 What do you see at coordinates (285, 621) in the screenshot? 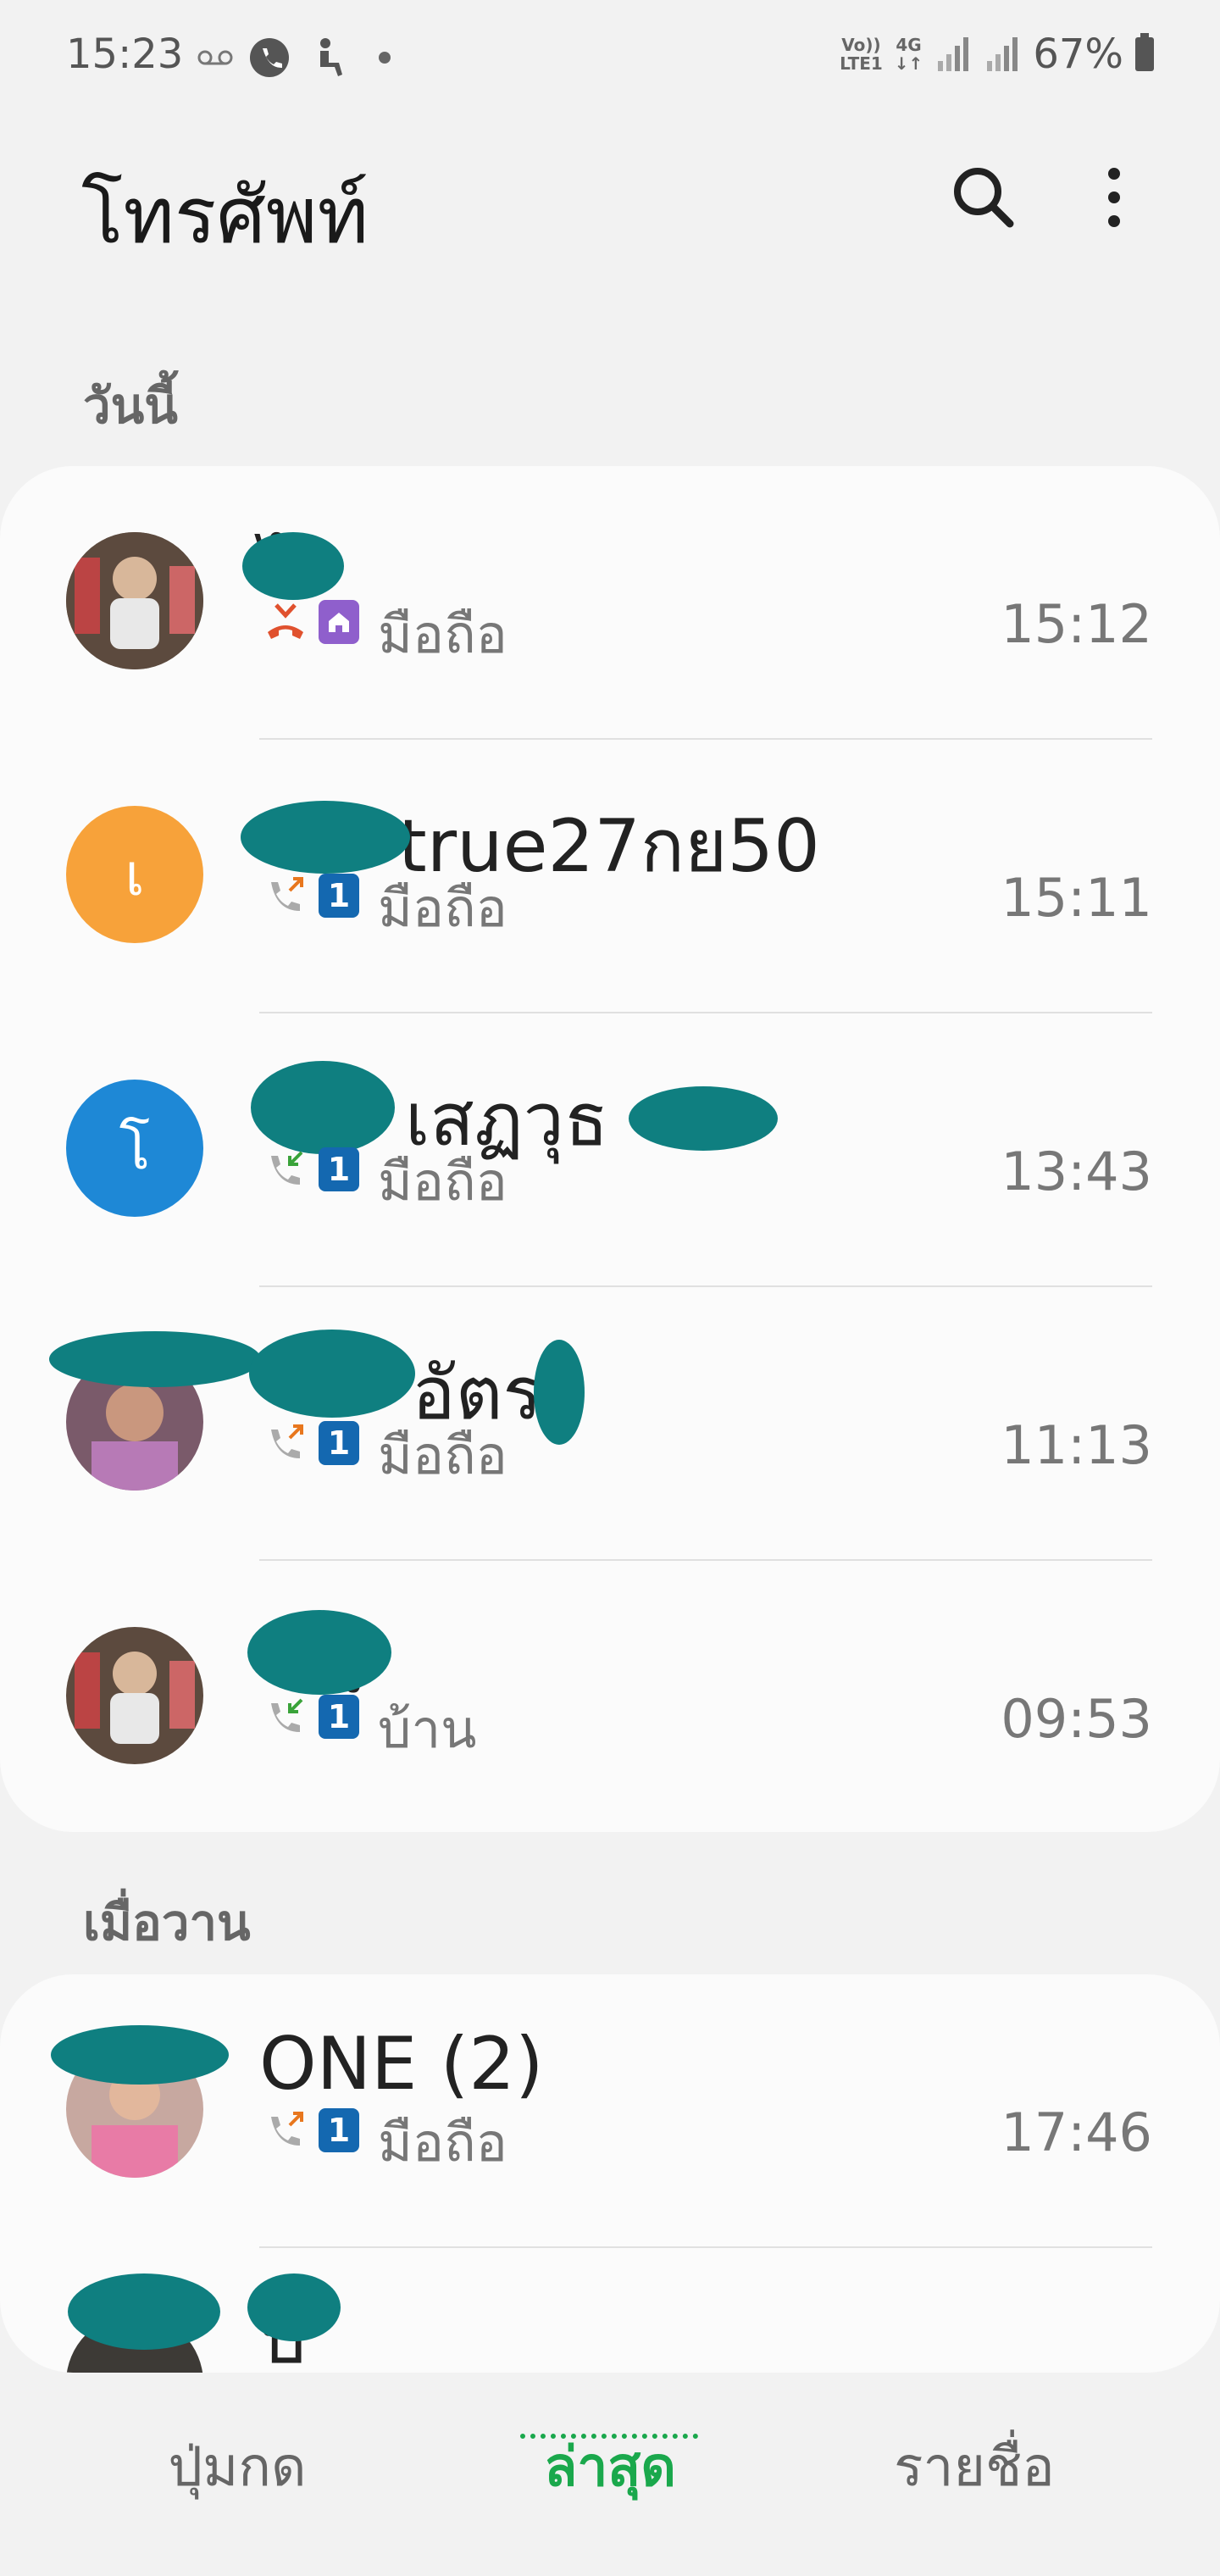
I see `missed-call-icon` at bounding box center [285, 621].